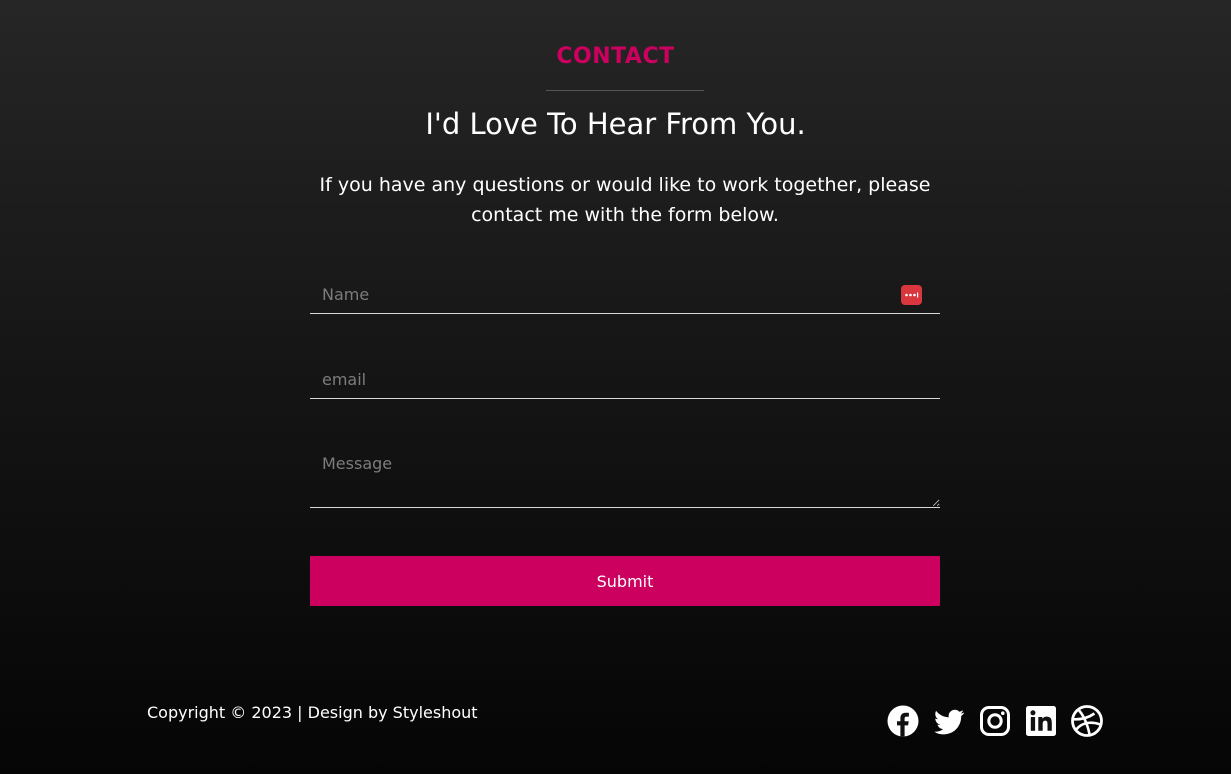  I want to click on twitter-icon, so click(949, 722).